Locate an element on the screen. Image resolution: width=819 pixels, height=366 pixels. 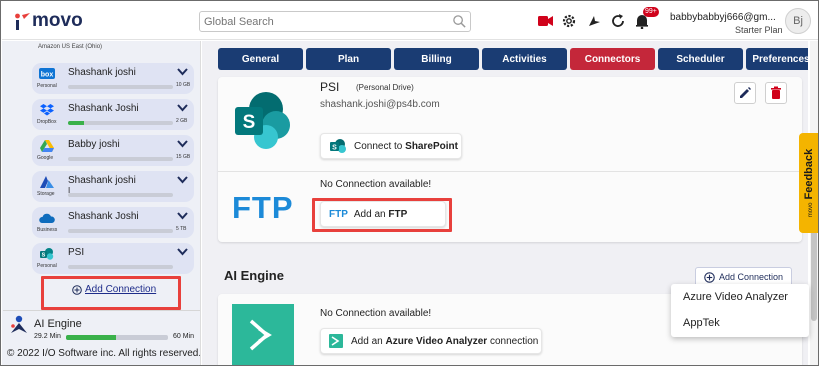
dropdown-item-azure-video-analyzer: Azure Video Analyzer is located at coordinates (735, 297).